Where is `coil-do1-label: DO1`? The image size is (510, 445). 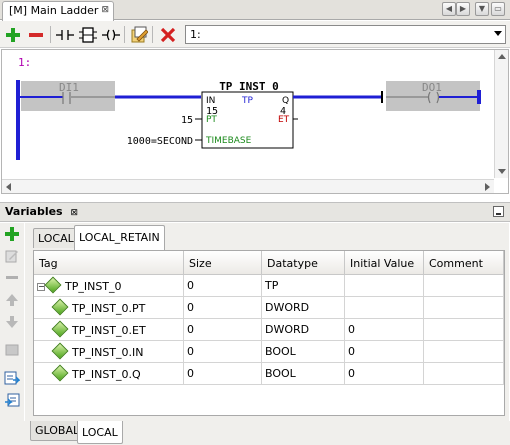
coil-do1-label: DO1 is located at coordinates (432, 87).